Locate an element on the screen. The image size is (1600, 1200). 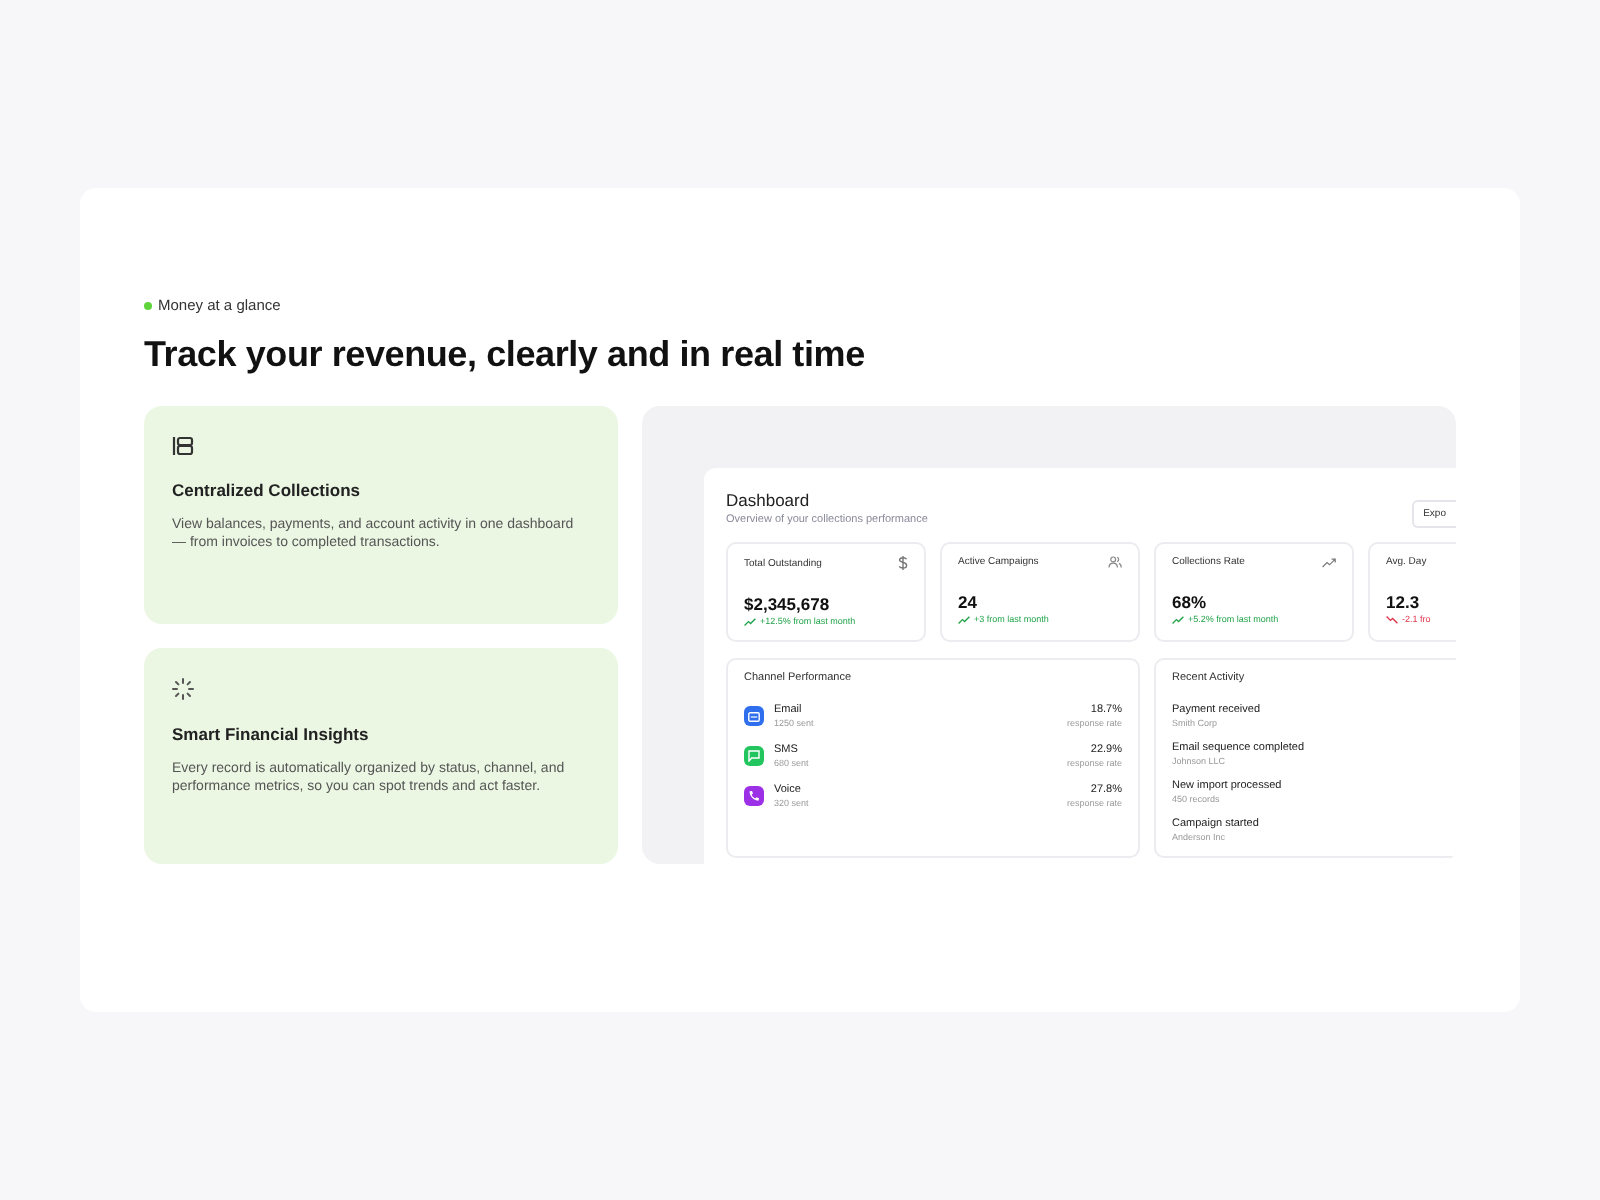
feature-title: Smart Financial Insights is located at coordinates (271, 733).